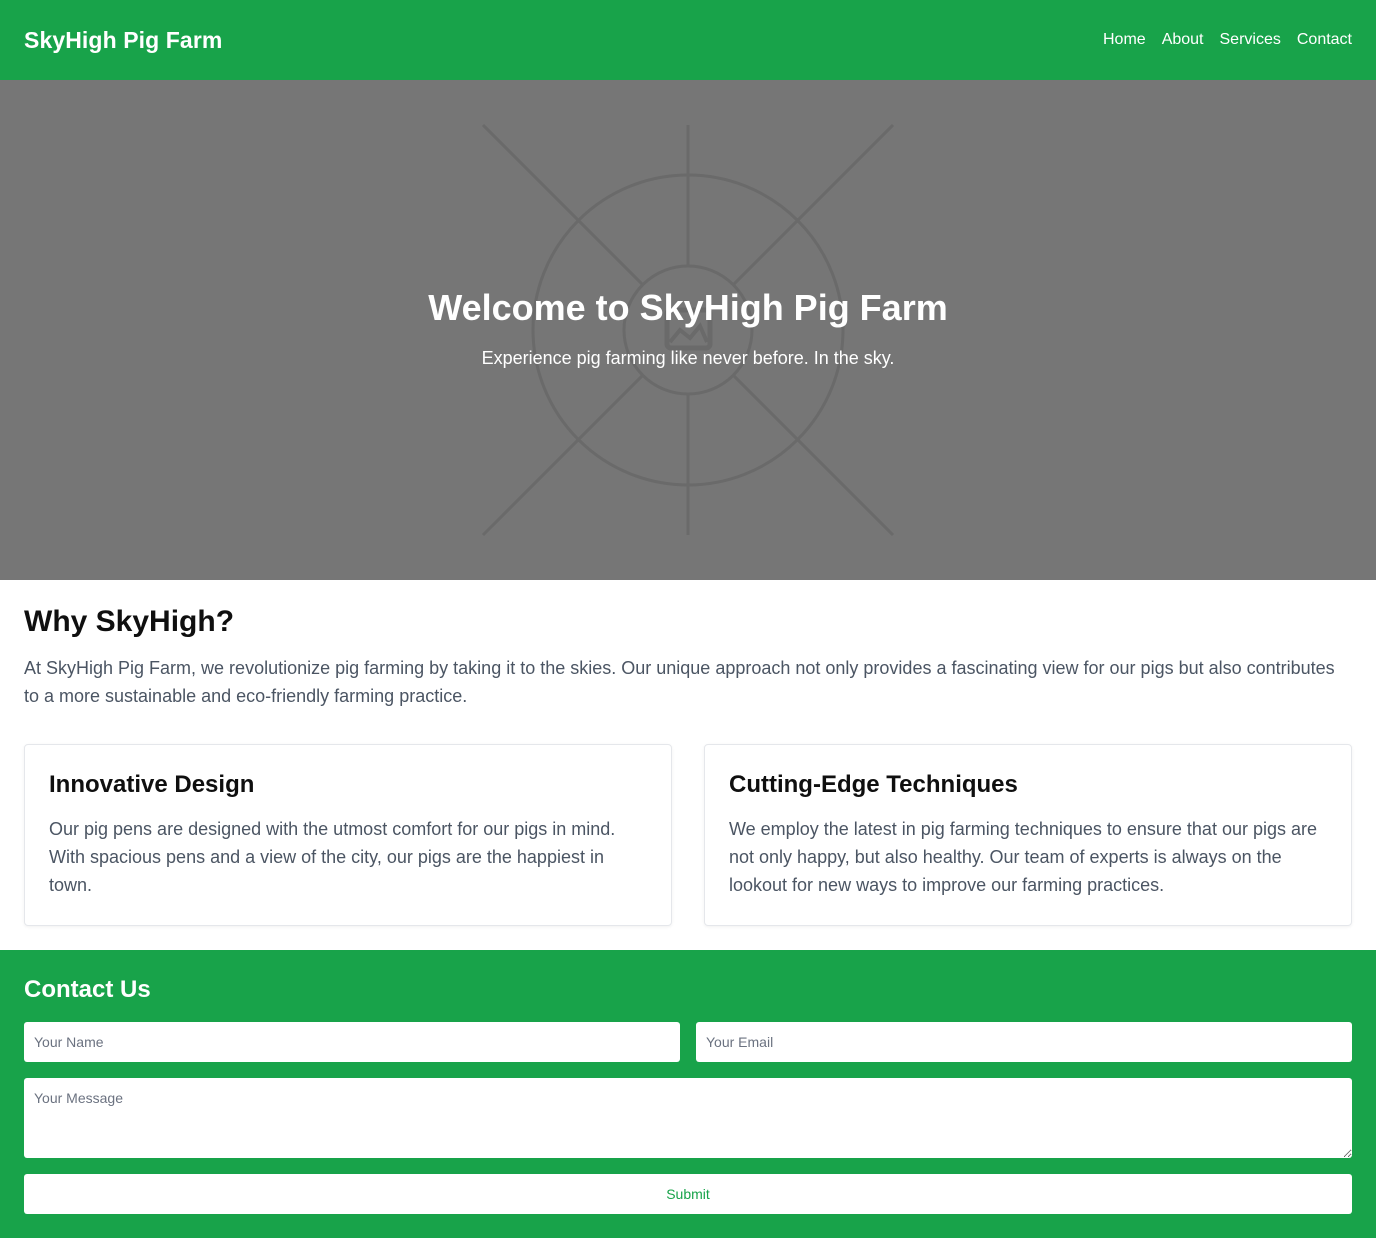 This screenshot has height=1238, width=1376. I want to click on hero-title: Welcome to SkyHigh Pig Farm, so click(688, 307).